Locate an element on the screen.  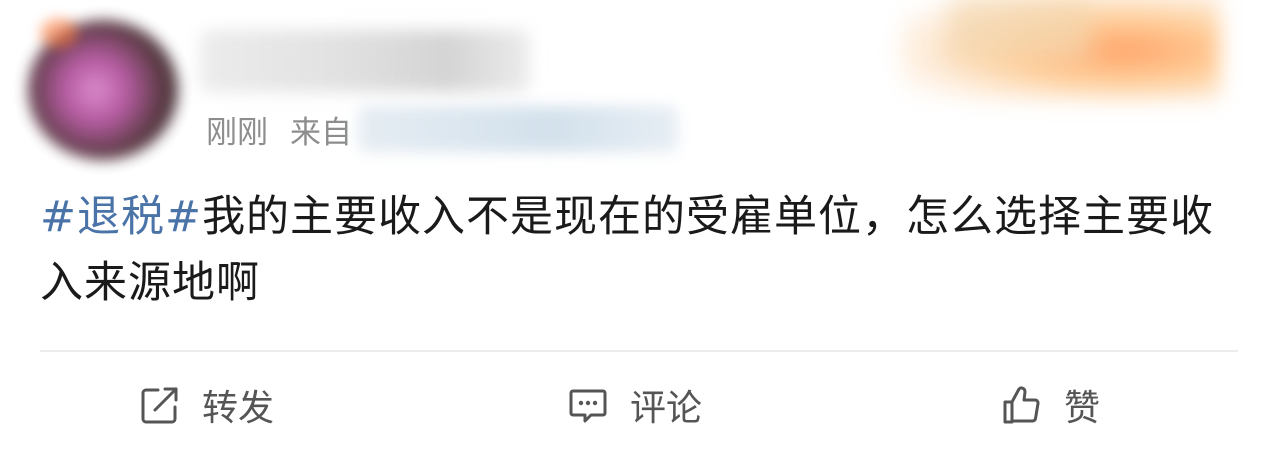
repost-button: 转发 is located at coordinates (206, 405).